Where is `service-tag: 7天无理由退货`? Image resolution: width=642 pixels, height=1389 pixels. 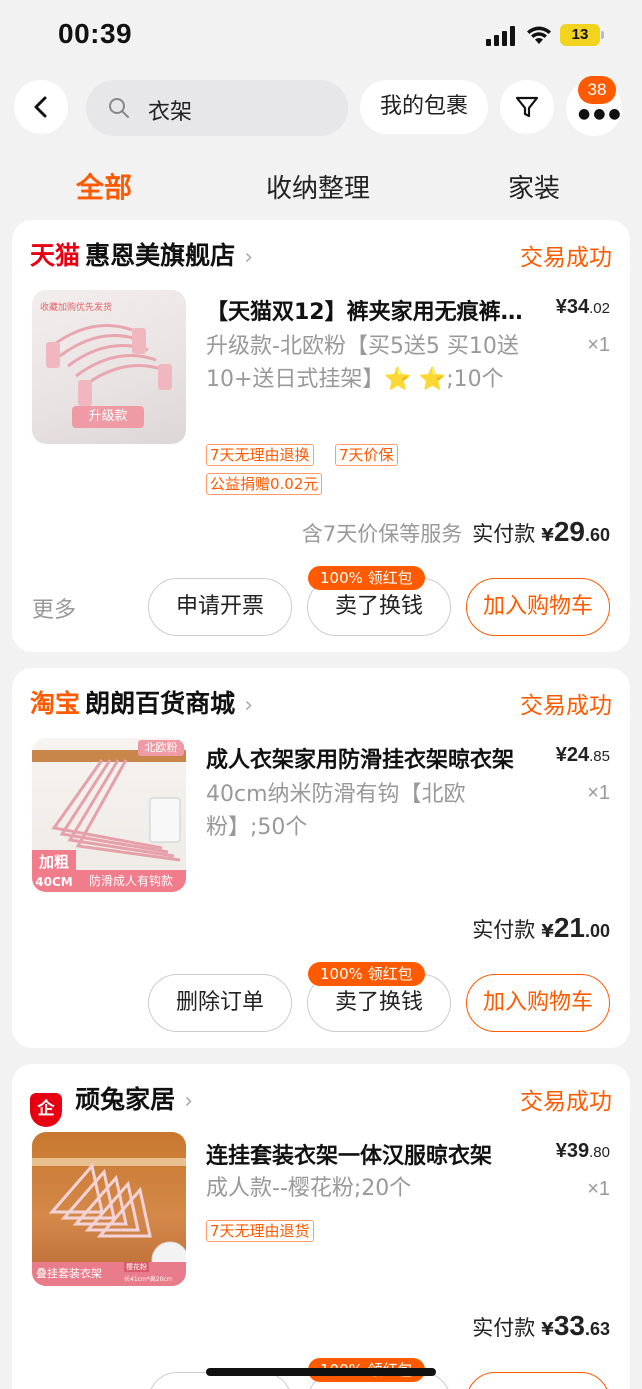
service-tag: 7天无理由退货 is located at coordinates (260, 1231).